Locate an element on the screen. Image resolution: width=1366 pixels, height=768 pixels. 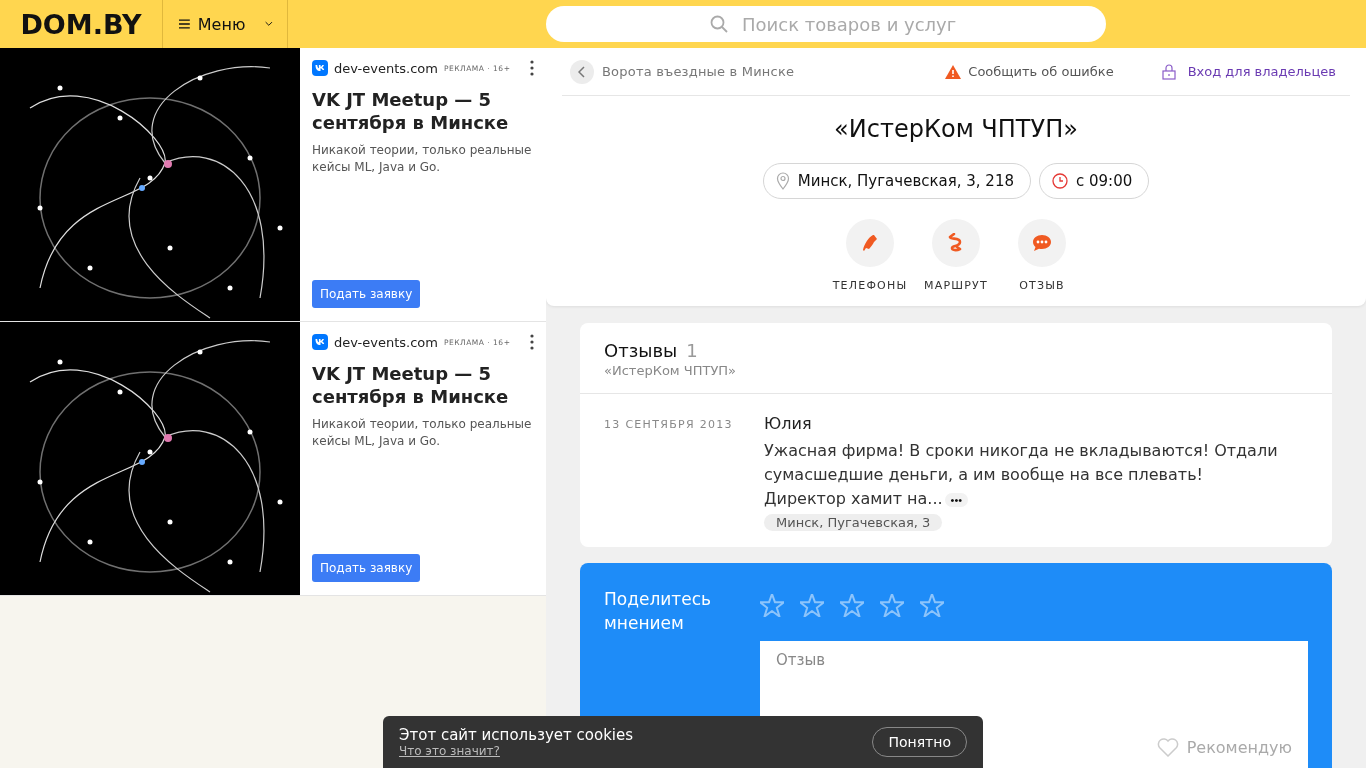
menu-icon is located at coordinates (184, 24).